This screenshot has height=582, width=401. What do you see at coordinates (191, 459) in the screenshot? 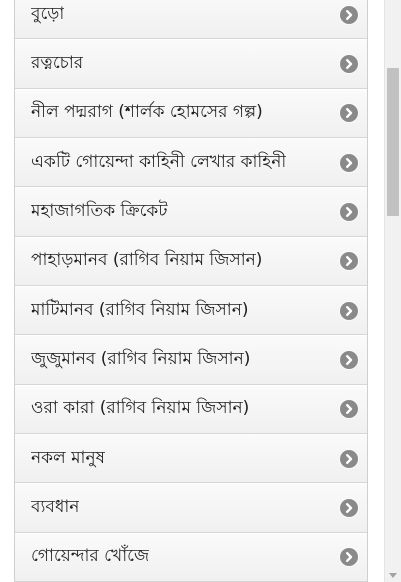
I see `list-item: নকল মানুষ` at bounding box center [191, 459].